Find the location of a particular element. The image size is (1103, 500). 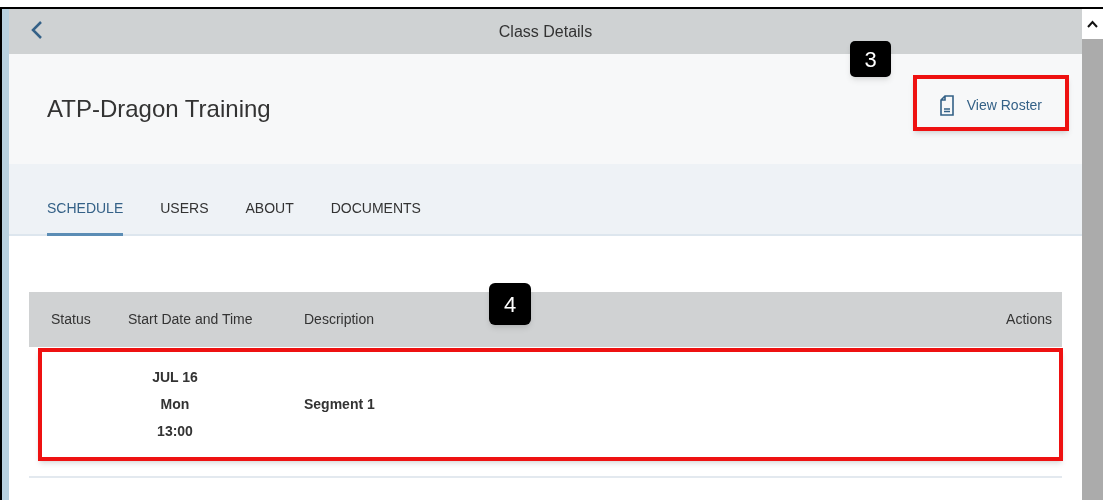

date-text: Mon is located at coordinates (175, 404).